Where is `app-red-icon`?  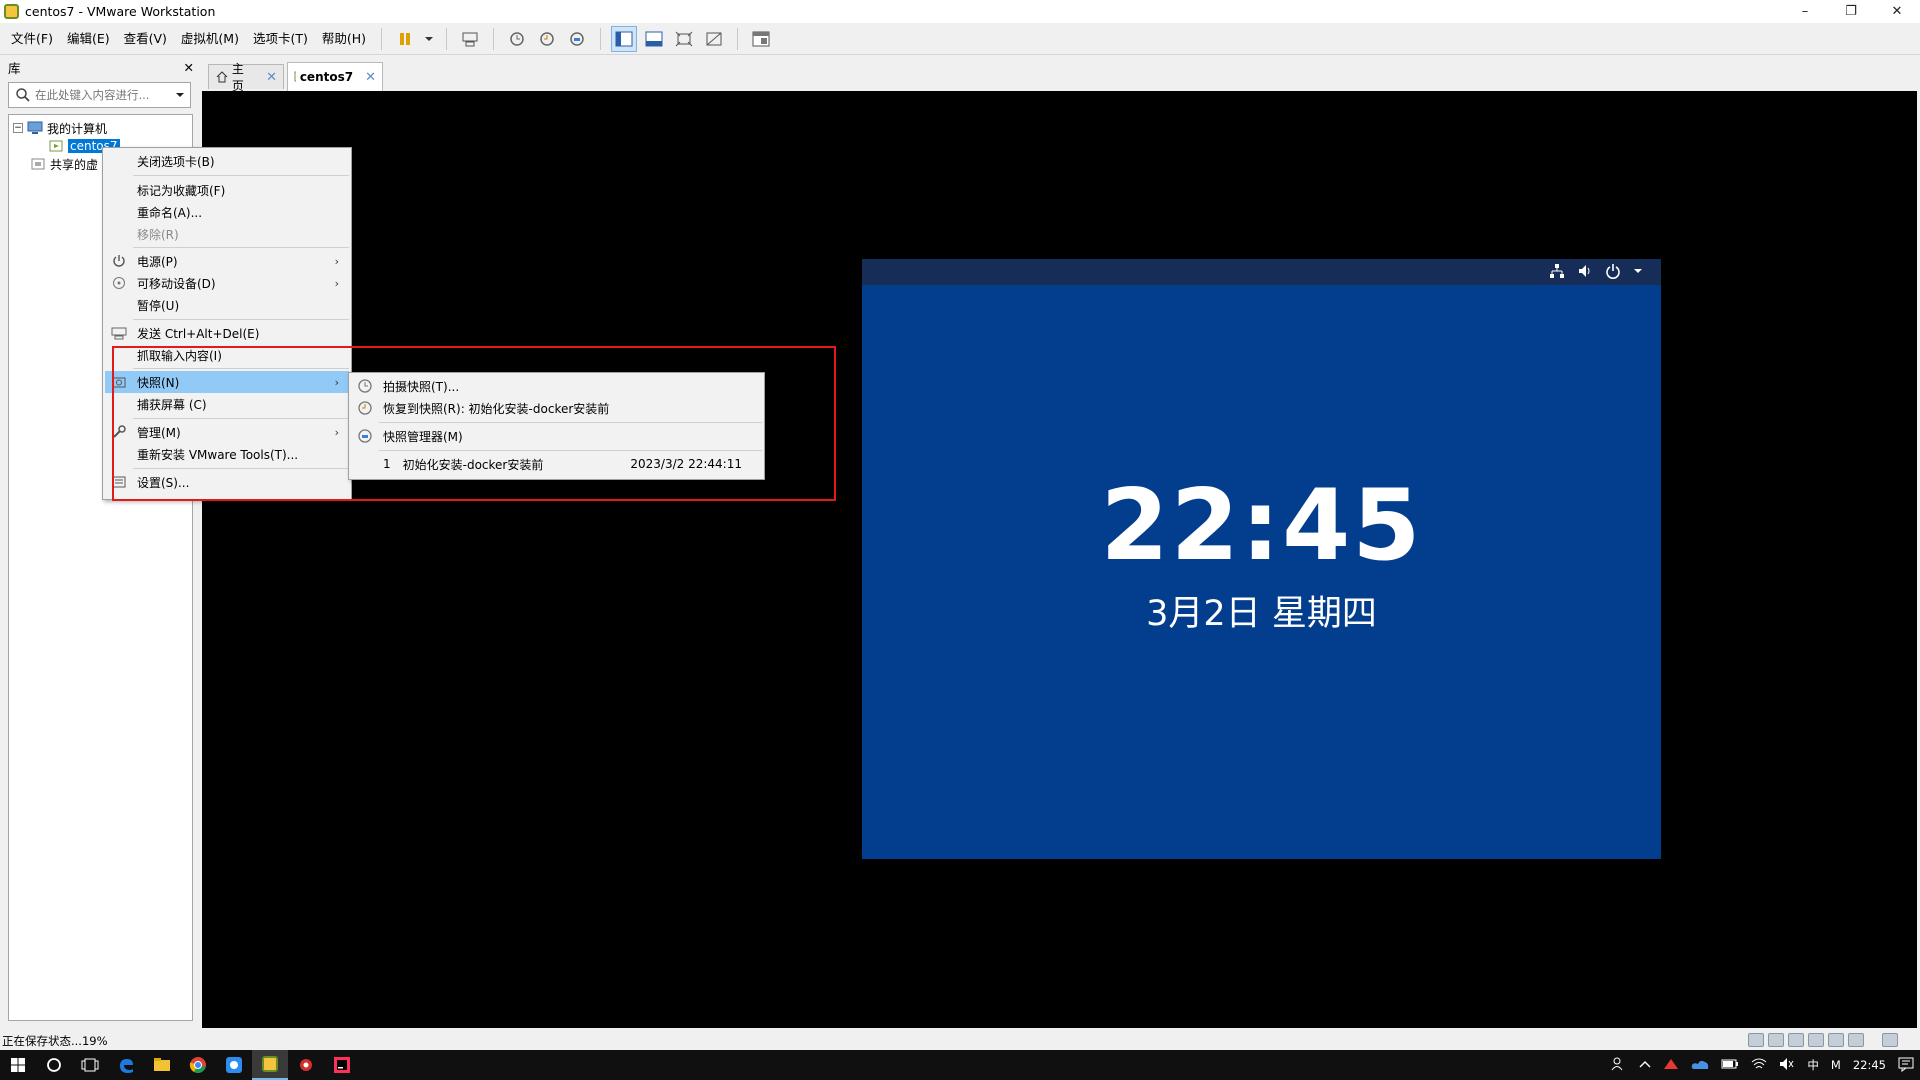
app-red-icon is located at coordinates (306, 1065).